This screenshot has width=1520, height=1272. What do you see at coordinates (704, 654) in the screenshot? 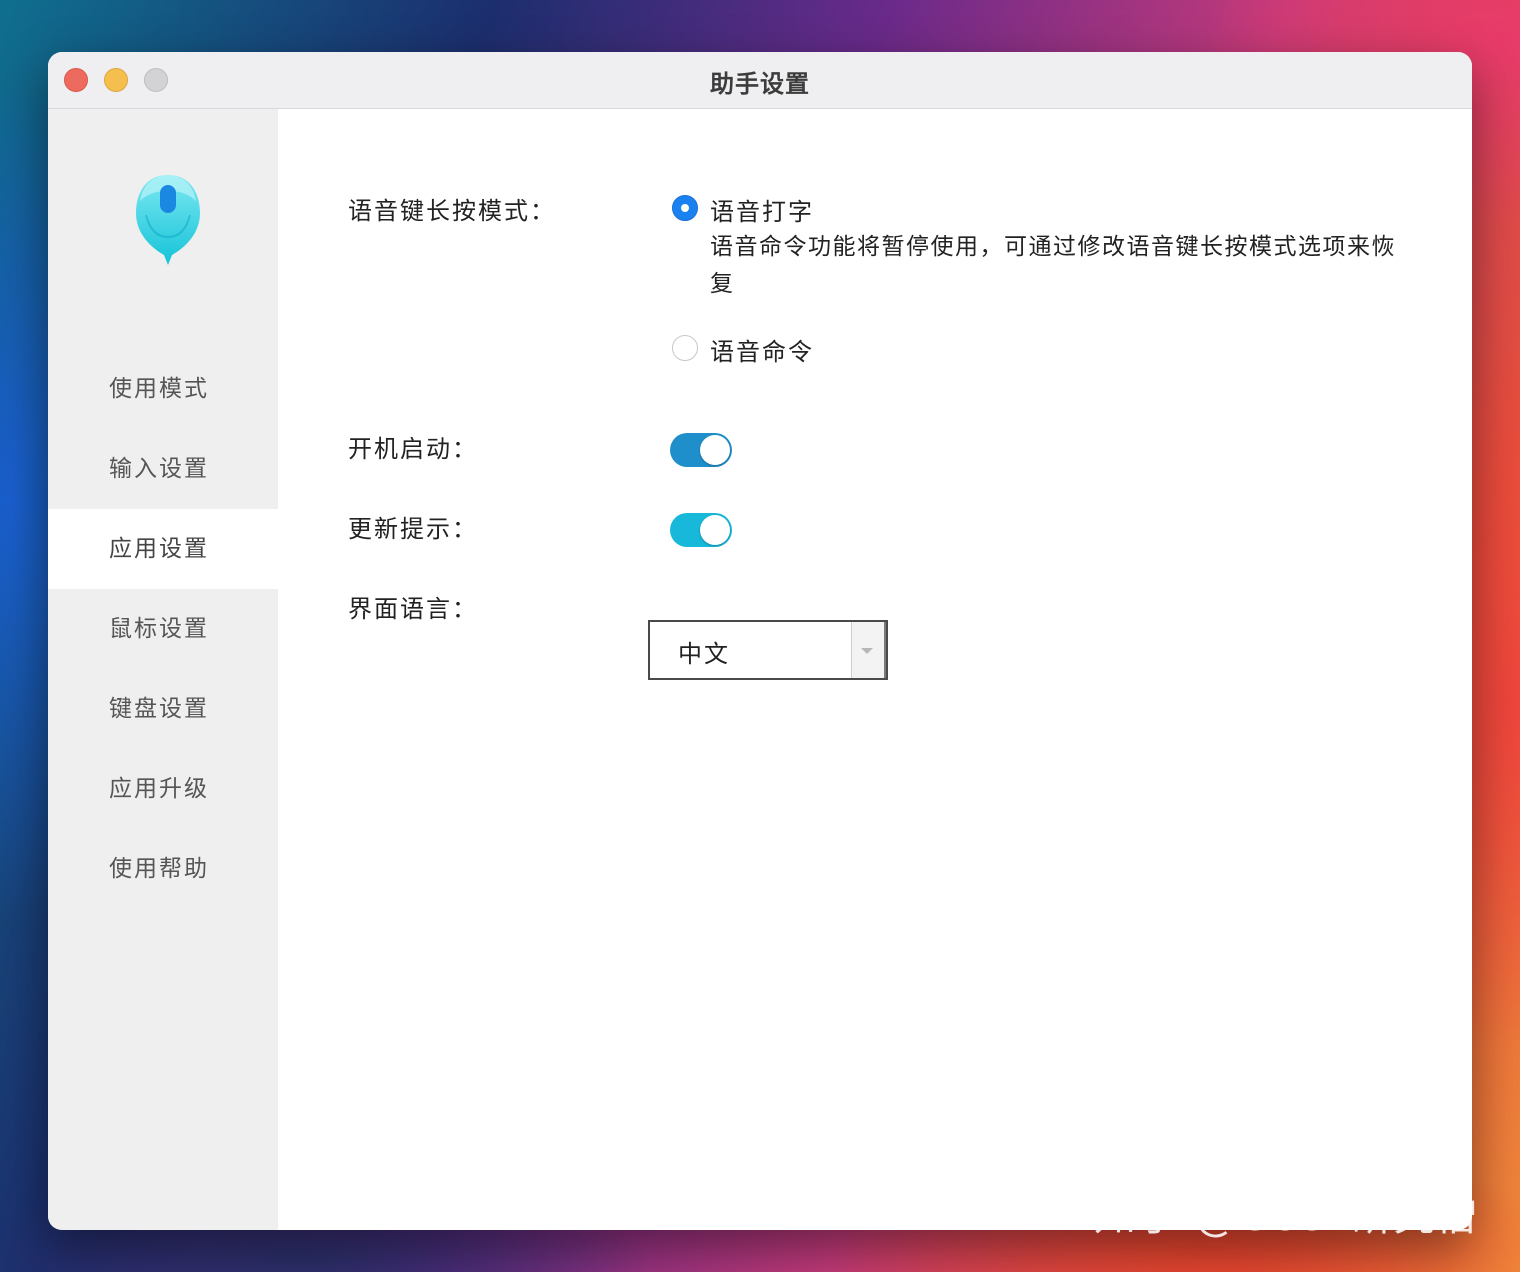
I see `ui-language-selected-value: 中文` at bounding box center [704, 654].